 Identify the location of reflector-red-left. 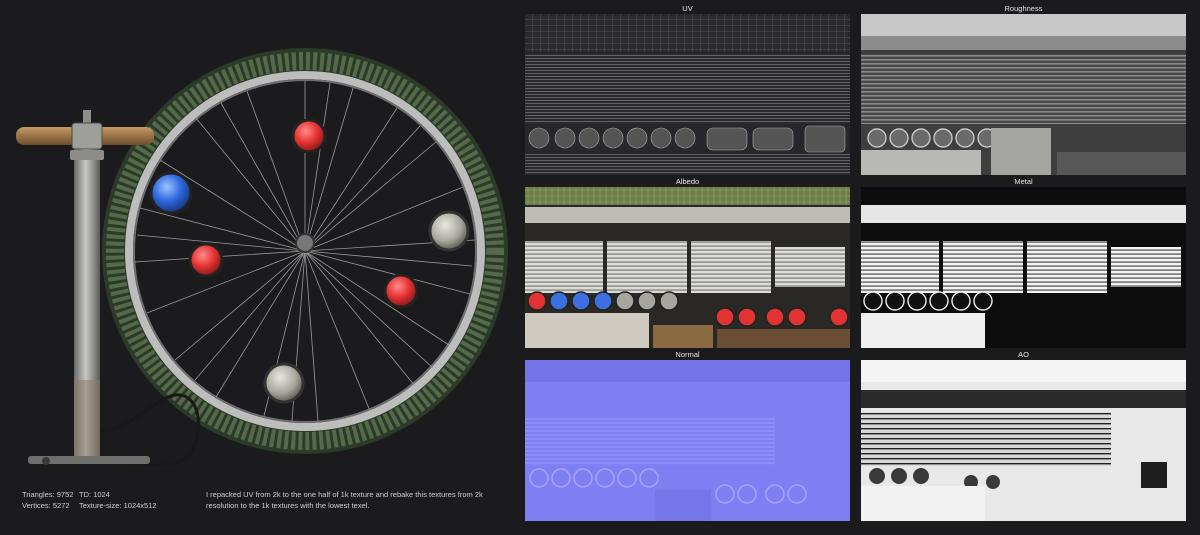
(206, 260).